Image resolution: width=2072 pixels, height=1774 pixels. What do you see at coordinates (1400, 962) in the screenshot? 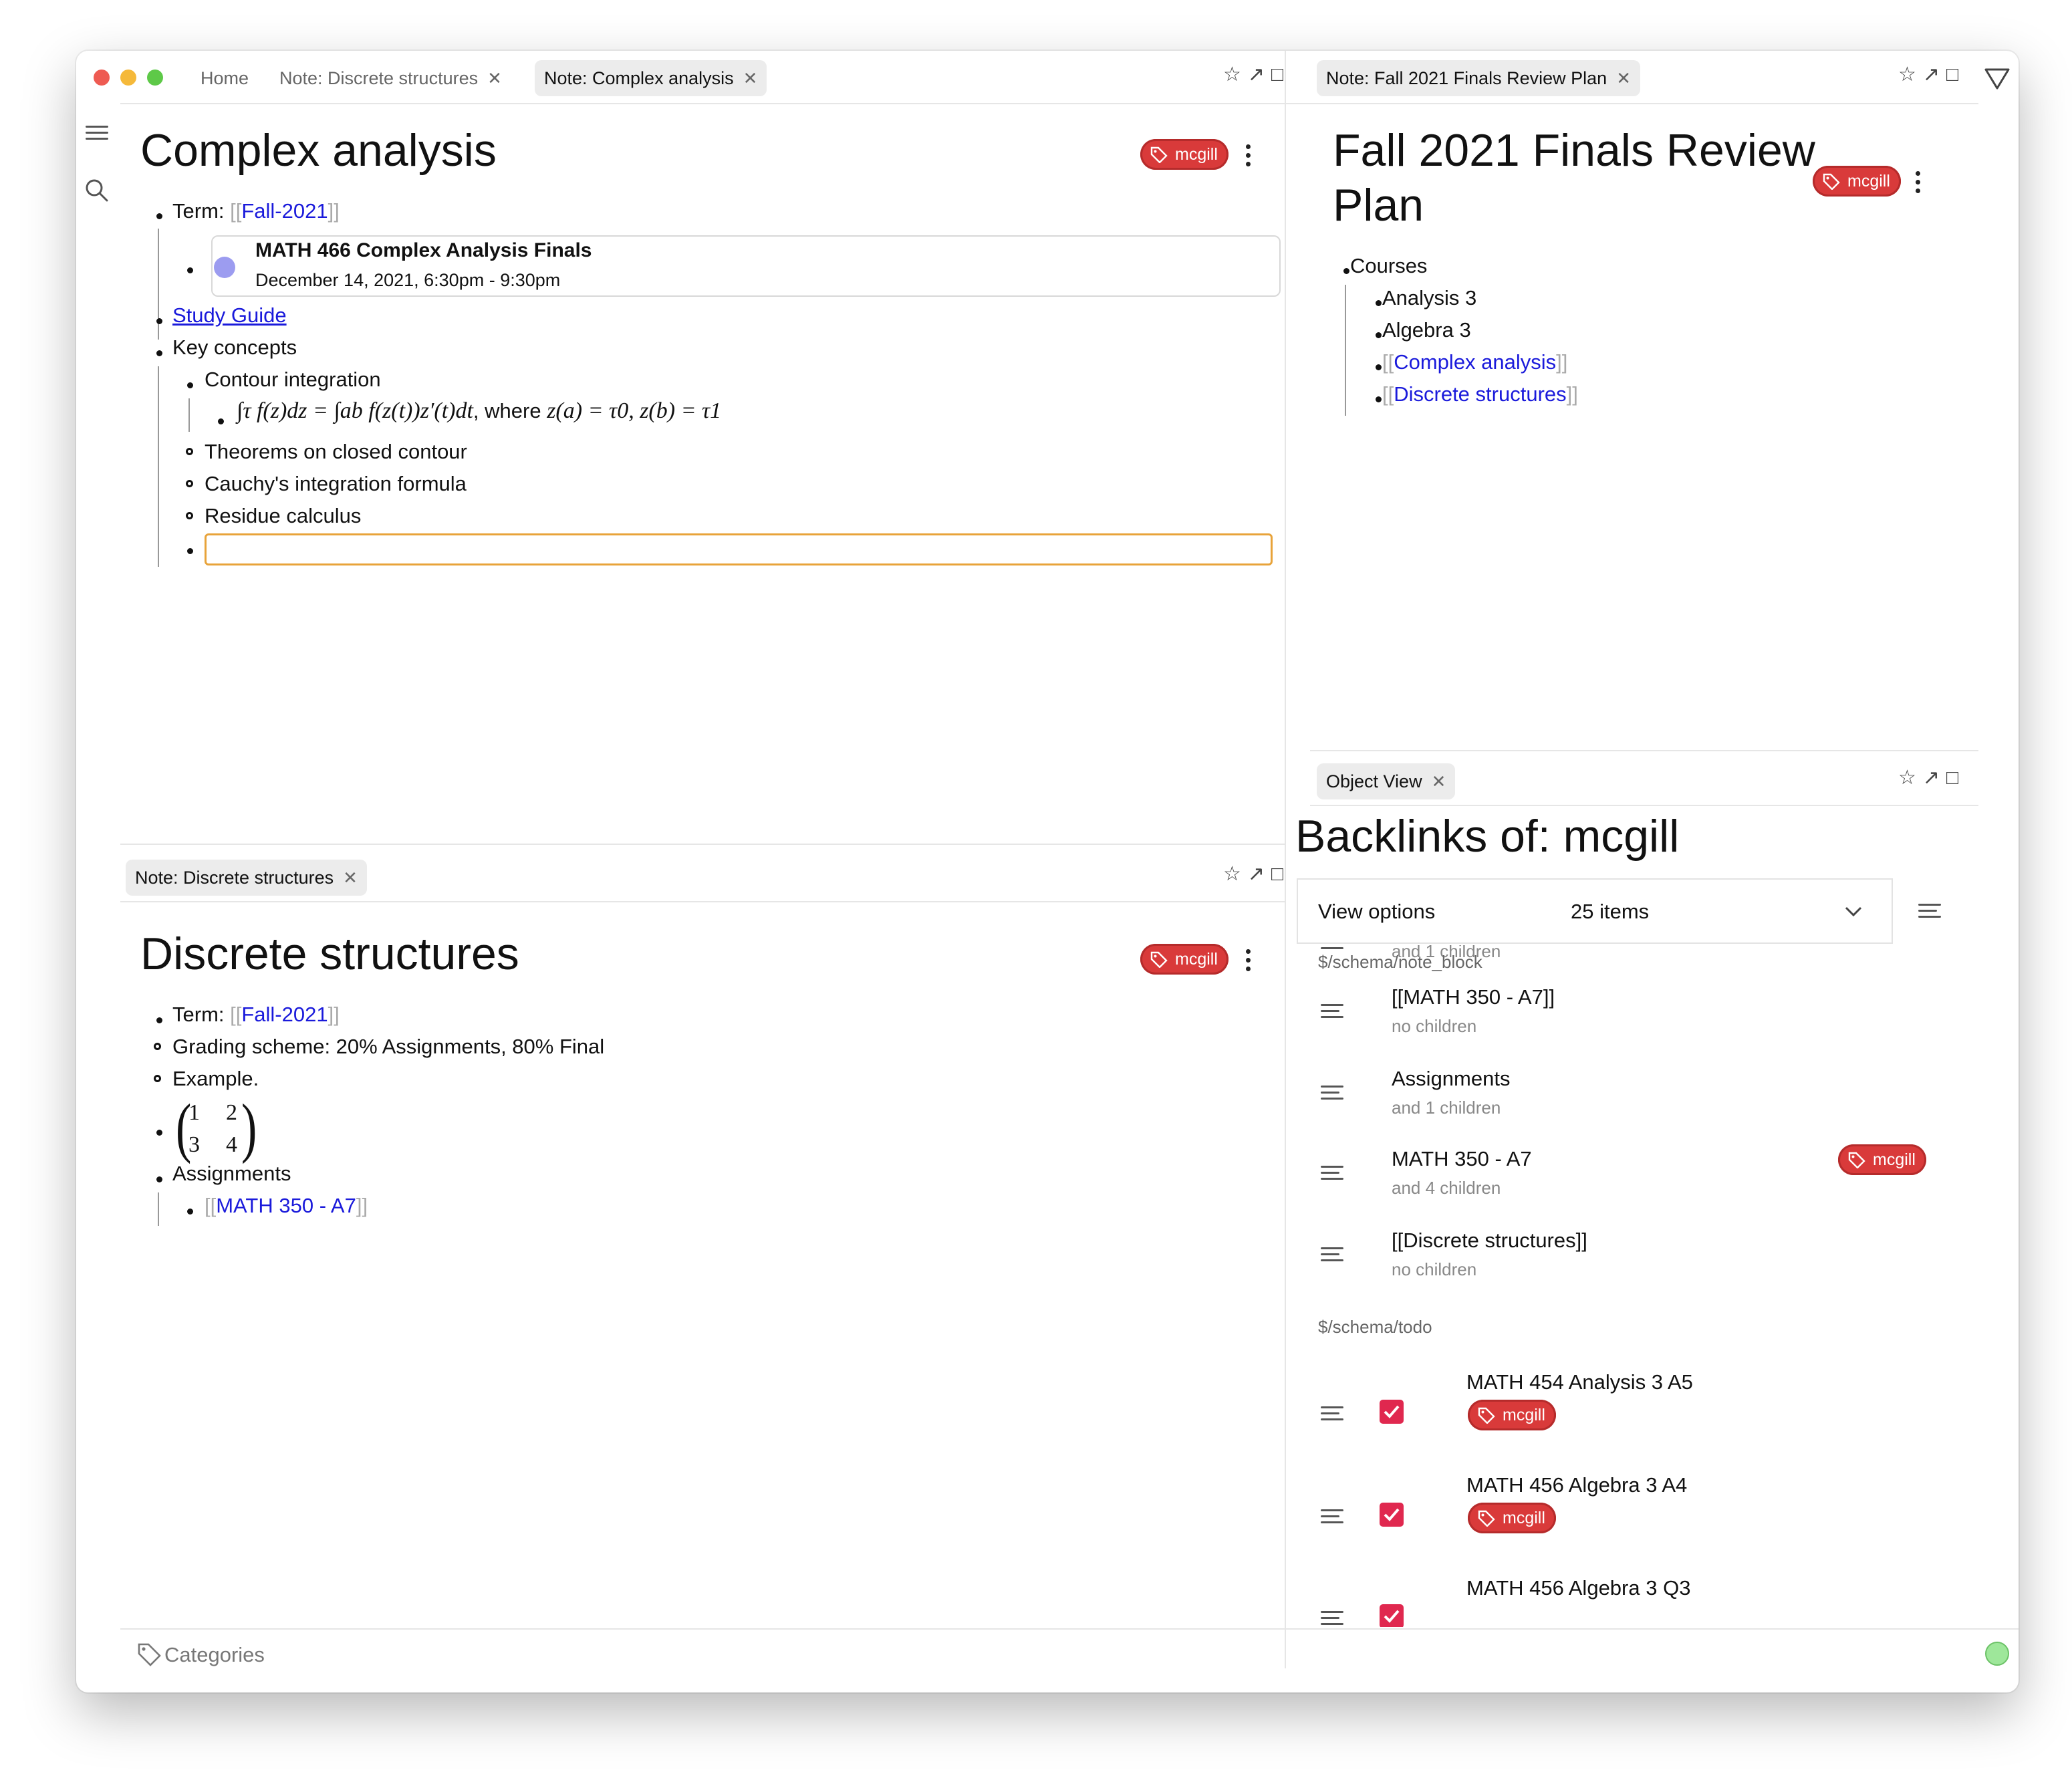
I see `group-header: $/schema/note_block` at bounding box center [1400, 962].